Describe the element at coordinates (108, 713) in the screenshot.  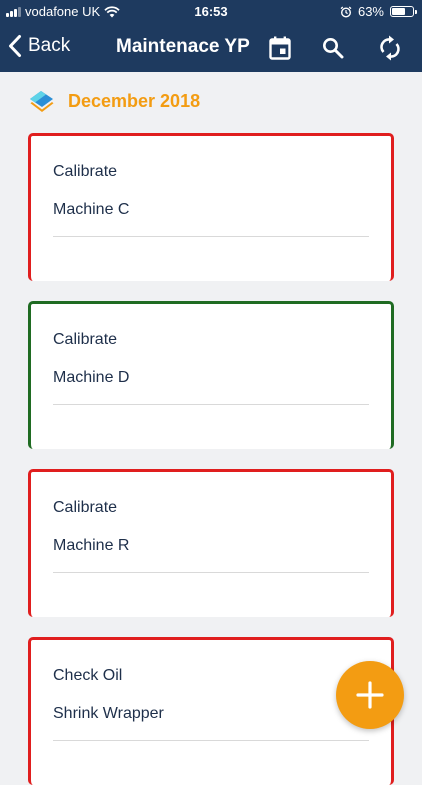
I see `machine-name: Shrink Wrapper` at that location.